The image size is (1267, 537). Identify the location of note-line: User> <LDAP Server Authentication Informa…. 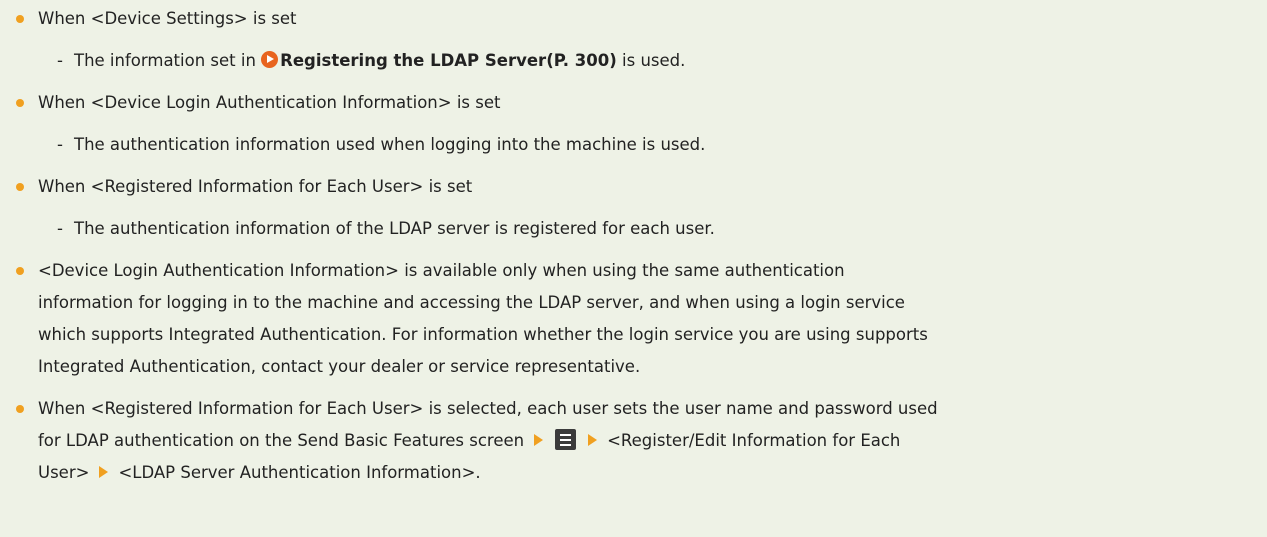
(647, 473).